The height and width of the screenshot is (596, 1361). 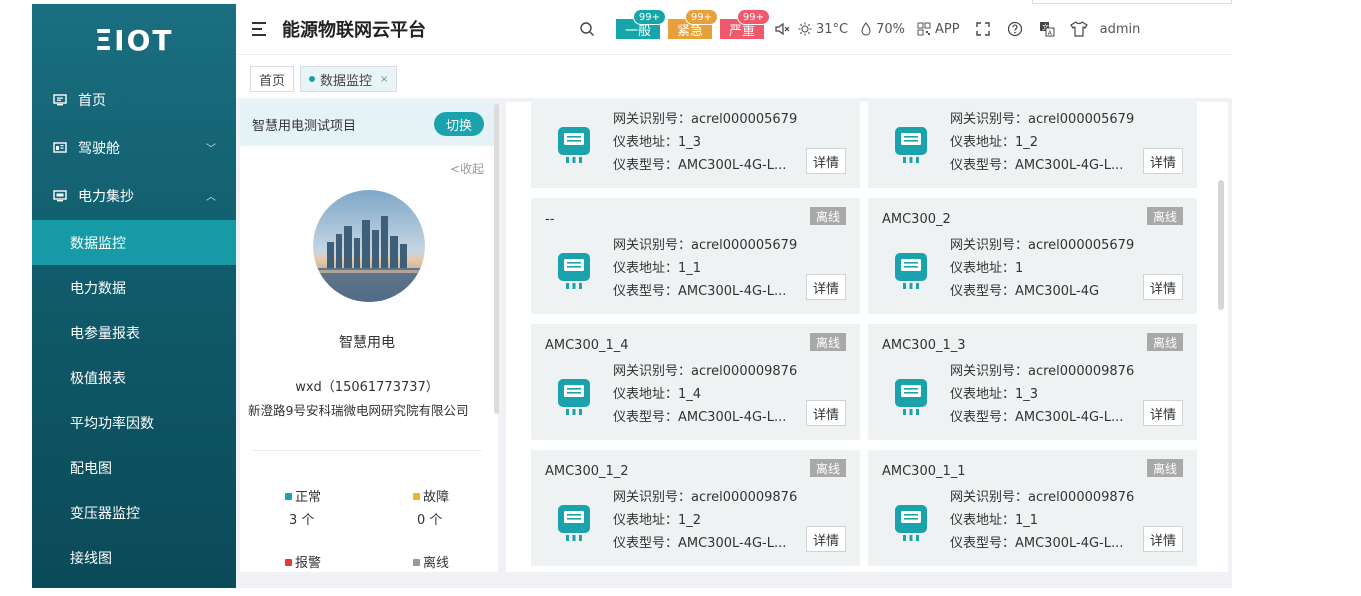 I want to click on sun-icon, so click(x=805, y=29).